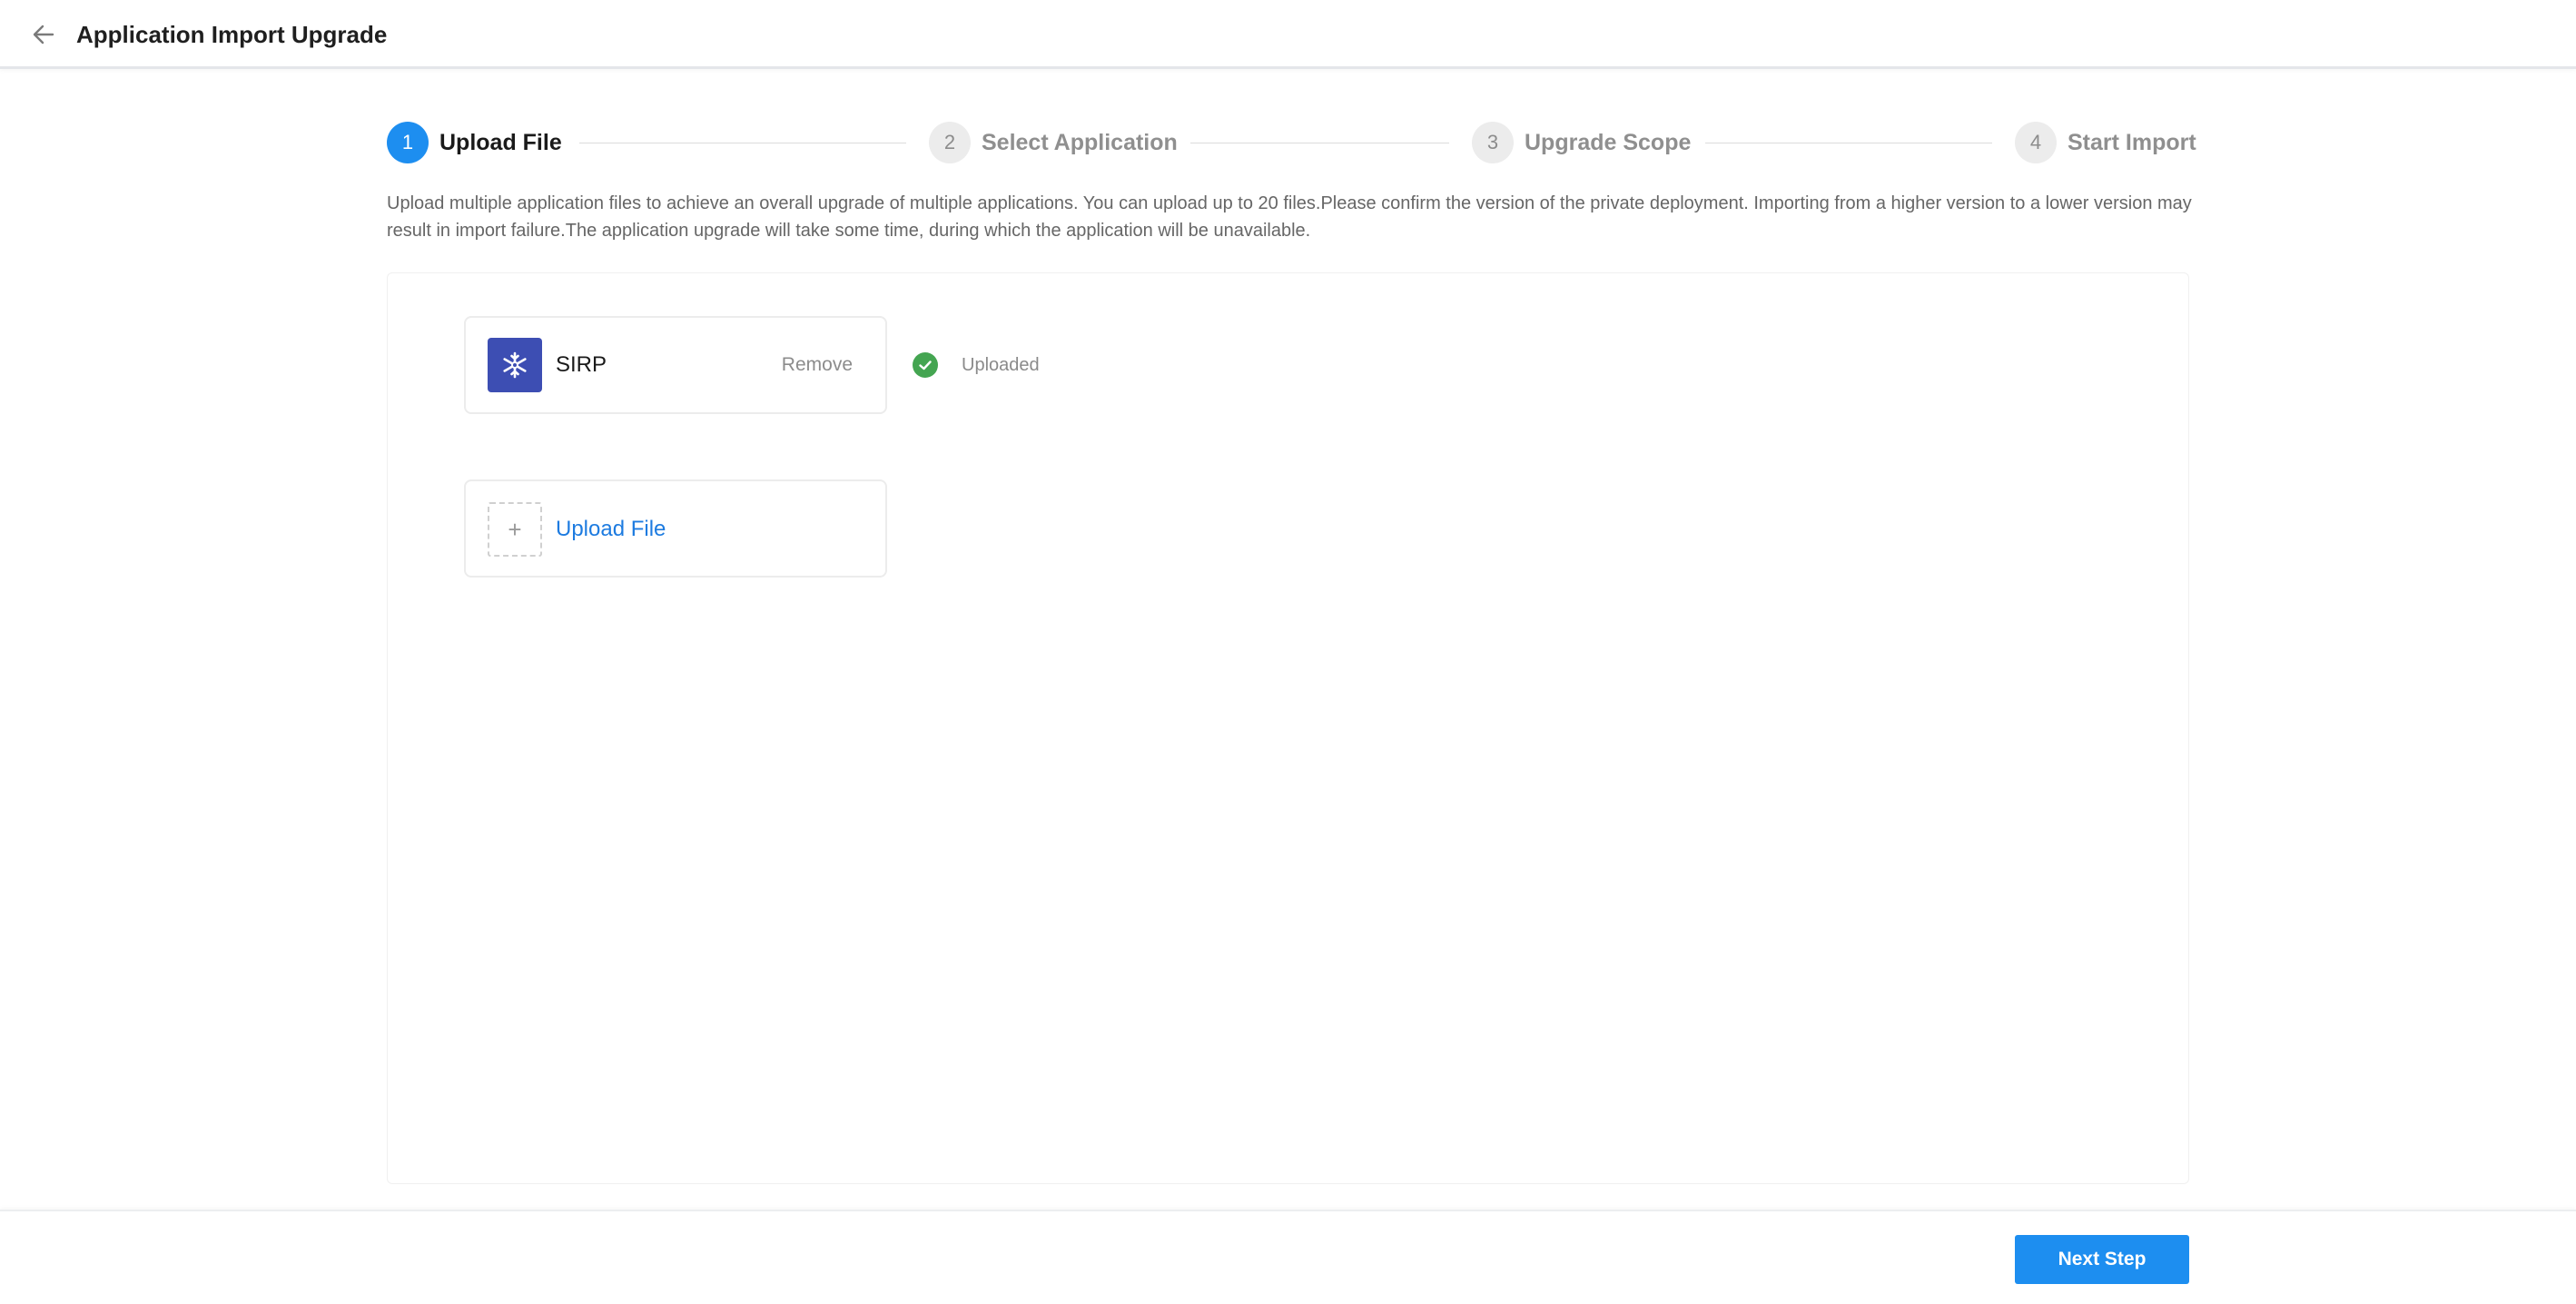  I want to click on back-button, so click(43, 34).